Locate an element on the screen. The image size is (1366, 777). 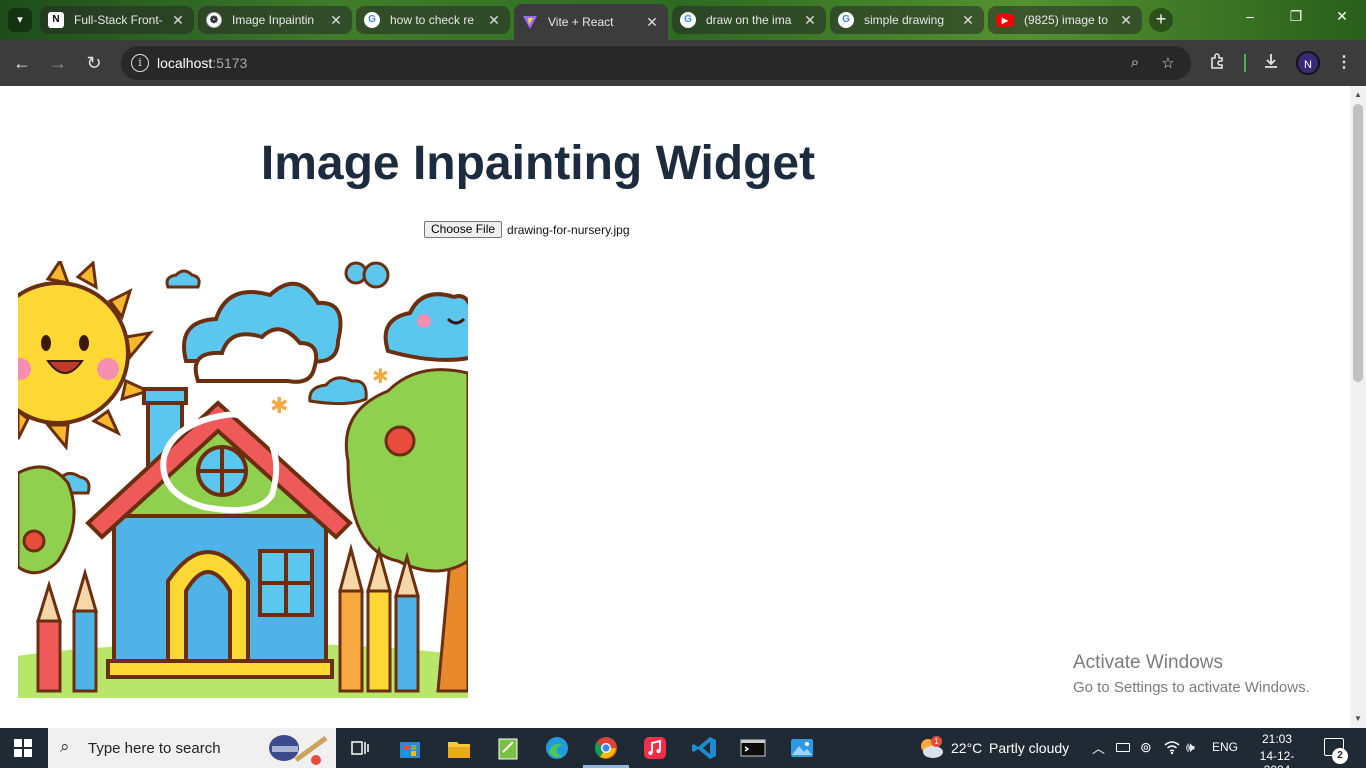
bookmark-star-icon: ☆ is located at coordinates (1168, 63).